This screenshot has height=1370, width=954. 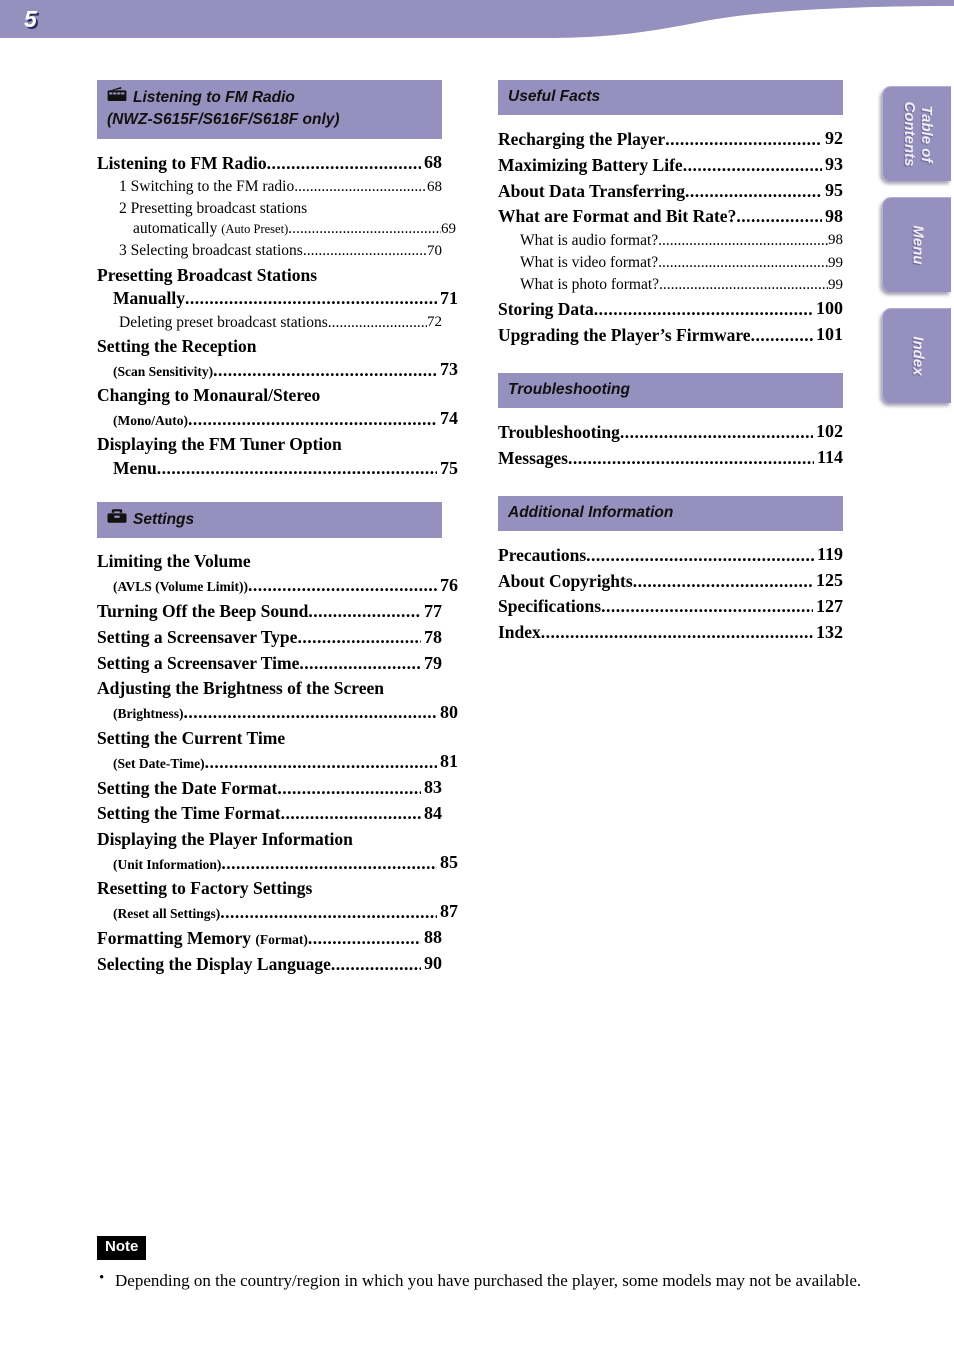 What do you see at coordinates (214, 97) in the screenshot?
I see `toc-section-title: Listening to FM Radio` at bounding box center [214, 97].